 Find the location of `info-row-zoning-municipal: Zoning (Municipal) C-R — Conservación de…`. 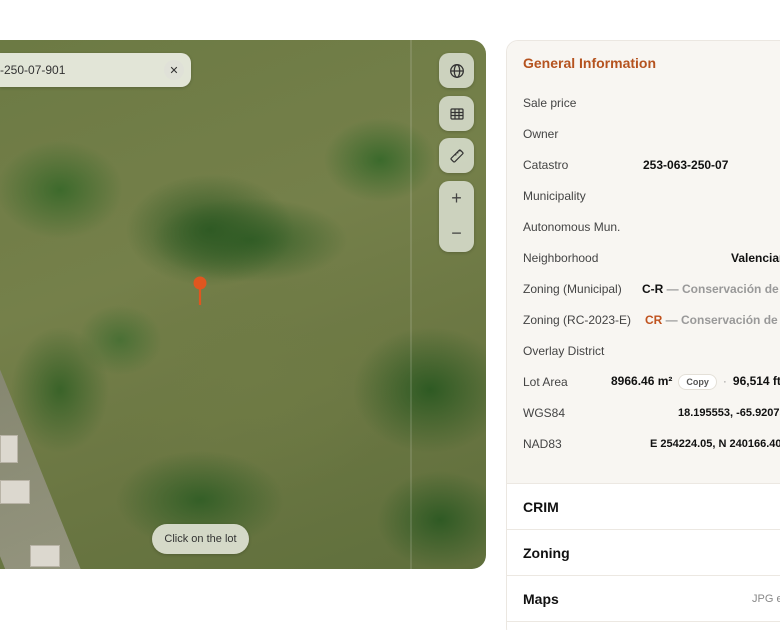

info-row-zoning-municipal: Zoning (Municipal) C-R — Conservación de… is located at coordinates (651, 288).